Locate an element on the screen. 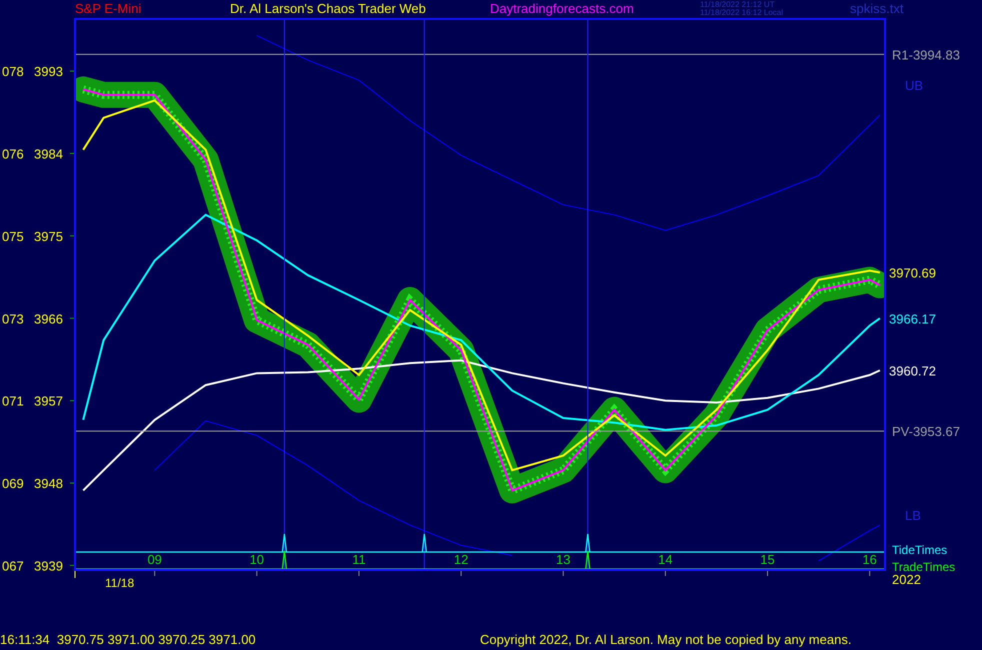  x-axis-label: 10 is located at coordinates (257, 559).